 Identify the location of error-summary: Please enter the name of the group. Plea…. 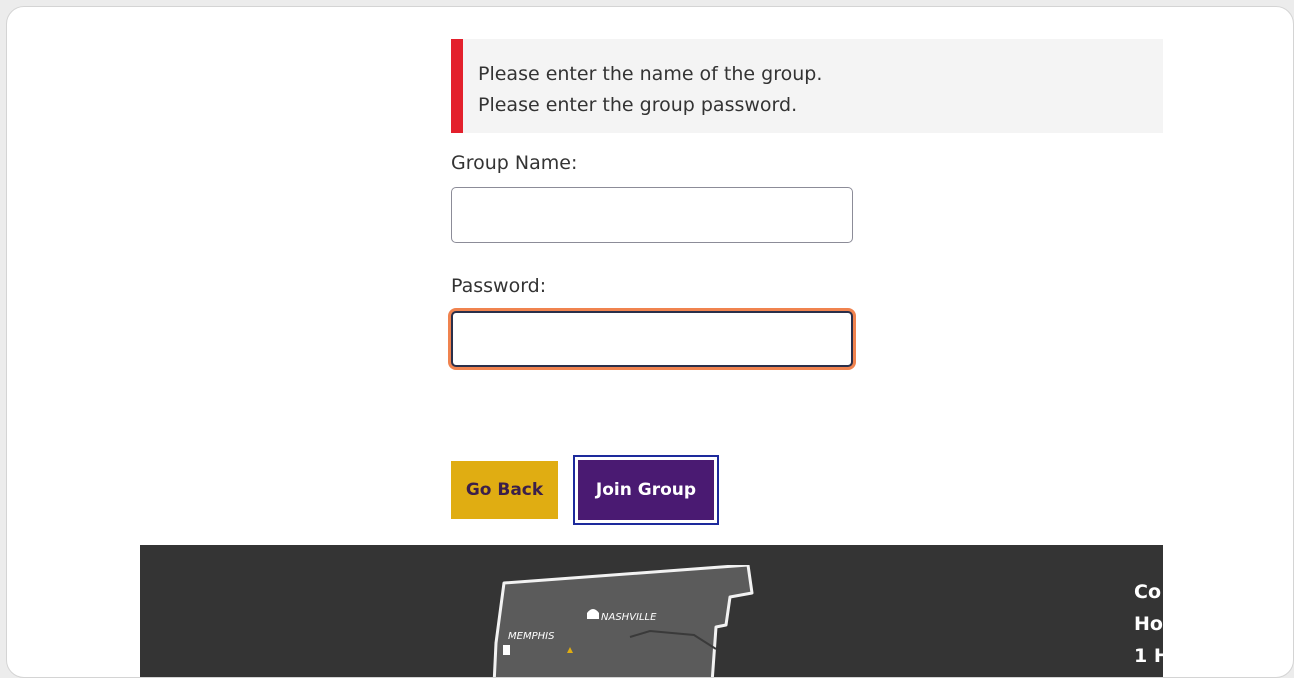
(807, 86).